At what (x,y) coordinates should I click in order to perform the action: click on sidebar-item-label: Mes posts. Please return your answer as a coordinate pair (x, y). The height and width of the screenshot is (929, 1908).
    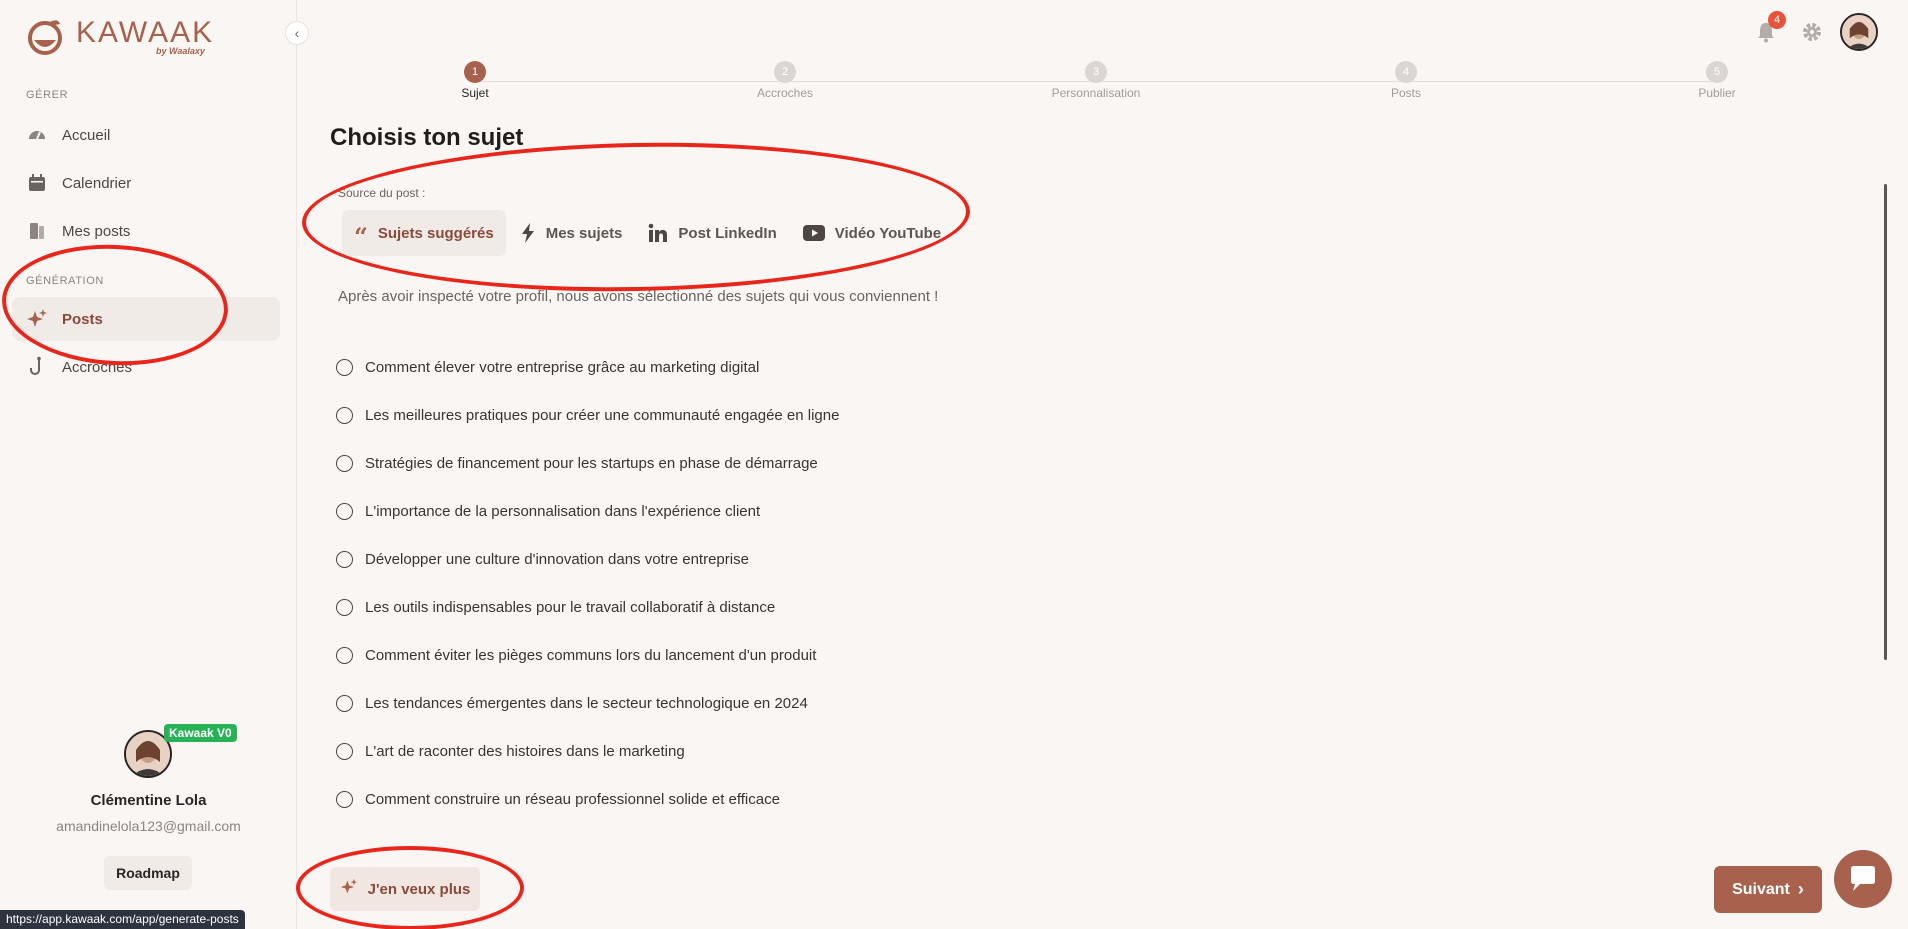
    Looking at the image, I should click on (96, 231).